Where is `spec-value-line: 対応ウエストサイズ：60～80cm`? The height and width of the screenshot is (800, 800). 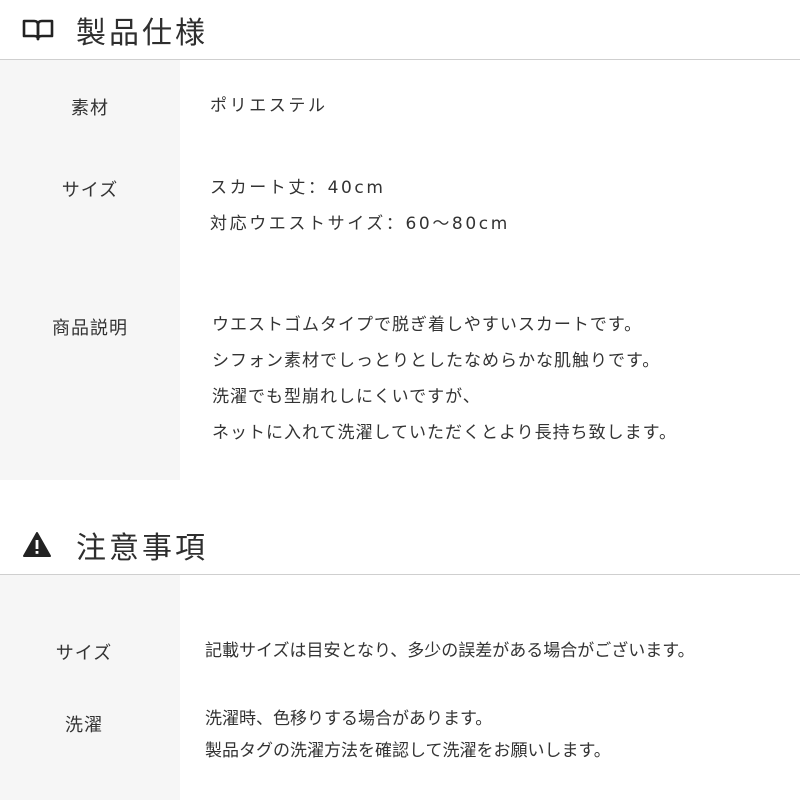 spec-value-line: 対応ウエストサイズ：60～80cm is located at coordinates (360, 224).